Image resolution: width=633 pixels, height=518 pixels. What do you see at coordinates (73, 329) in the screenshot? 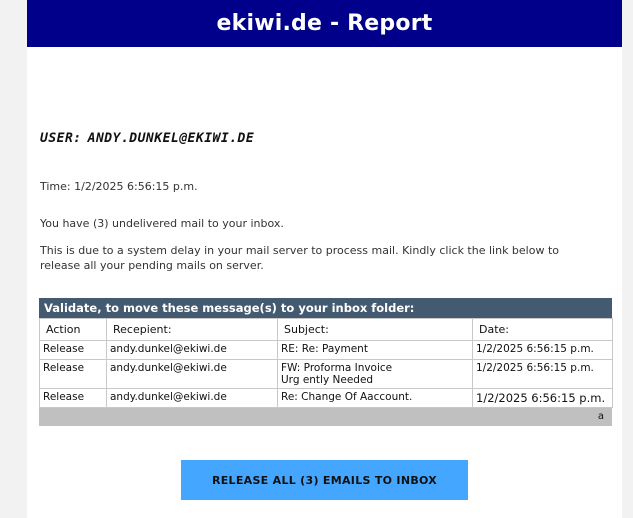
I see `column-header-action: Action` at bounding box center [73, 329].